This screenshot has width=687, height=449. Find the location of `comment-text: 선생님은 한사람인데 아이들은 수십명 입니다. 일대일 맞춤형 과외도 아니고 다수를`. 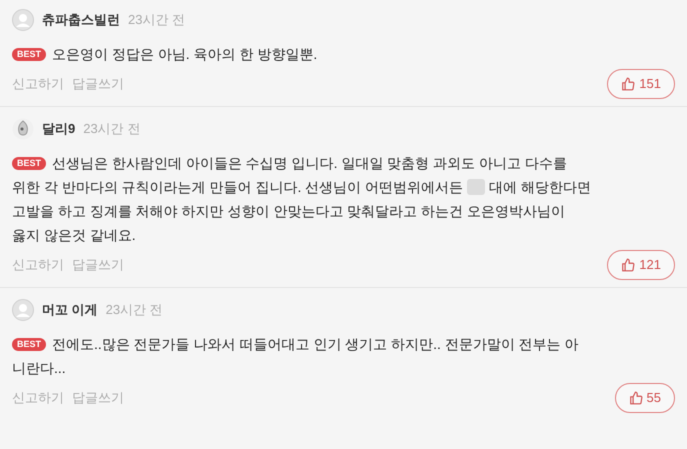

comment-text: 선생님은 한사람인데 아이들은 수십명 입니다. 일대일 맞춤형 과외도 아니고 다수를 is located at coordinates (309, 163).